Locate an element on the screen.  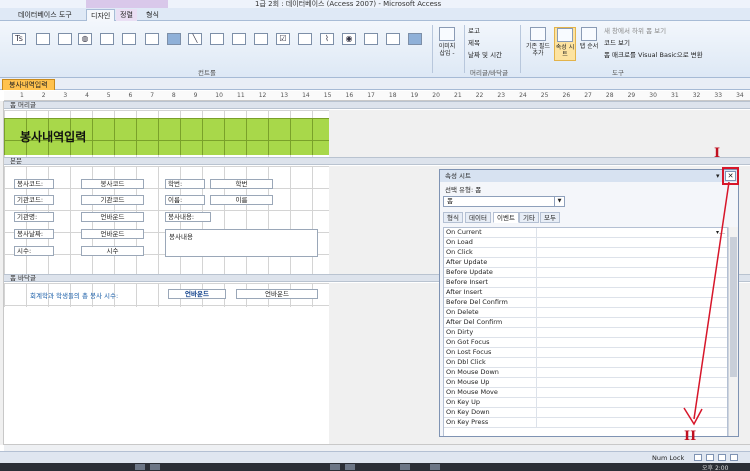
form-header-section-bar: 폼 머리글 is located at coordinates (377, 105).